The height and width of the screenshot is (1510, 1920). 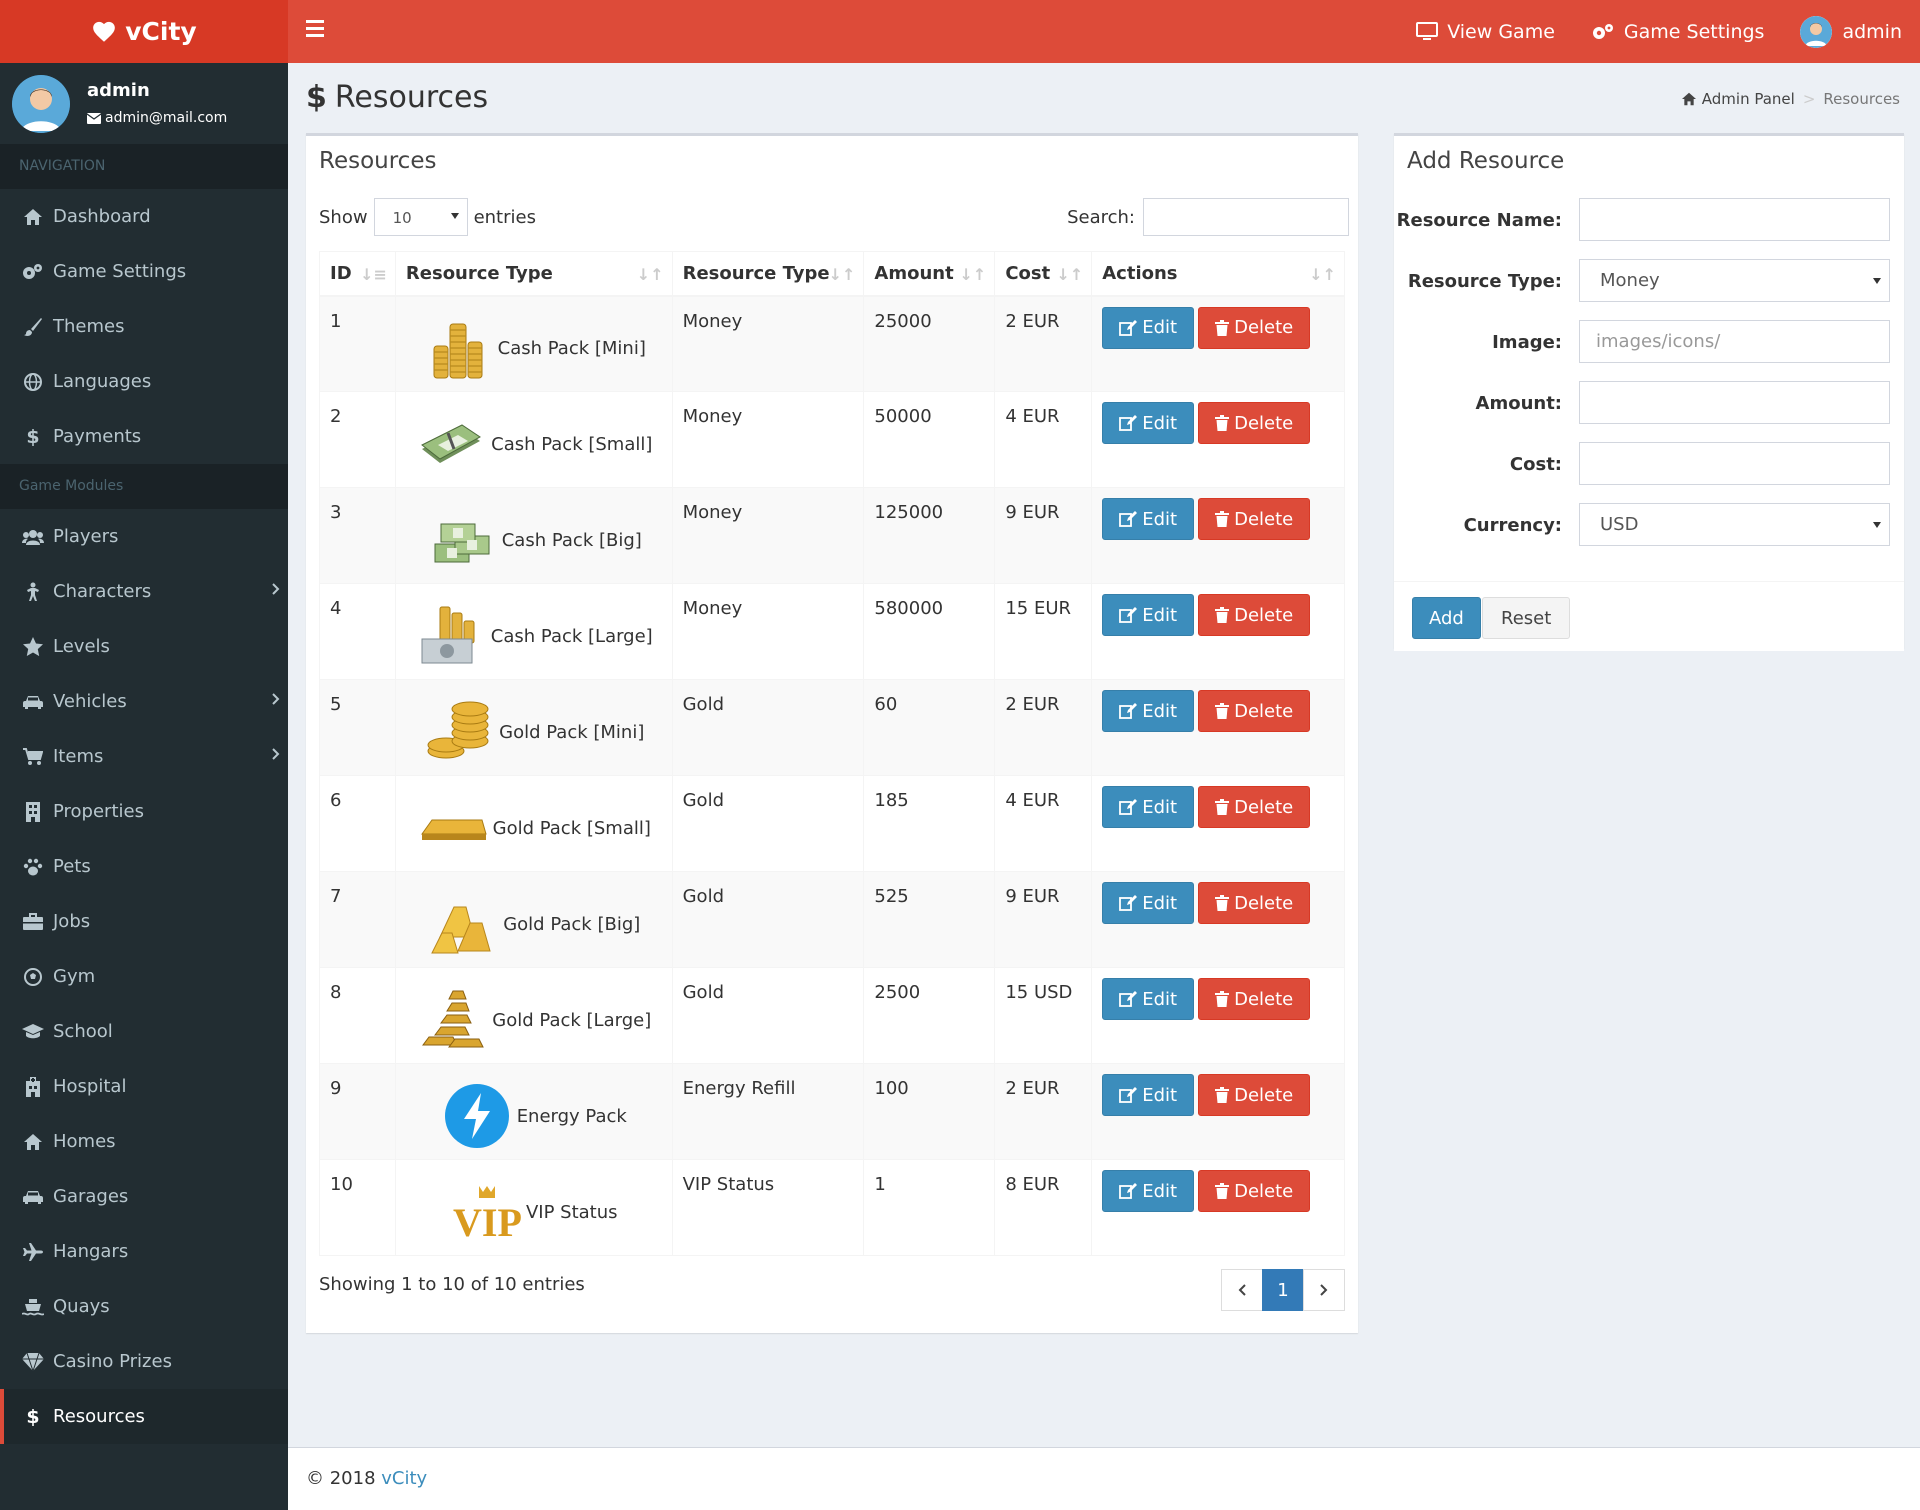 I want to click on form-row-cost: Cost:, so click(x=1649, y=464).